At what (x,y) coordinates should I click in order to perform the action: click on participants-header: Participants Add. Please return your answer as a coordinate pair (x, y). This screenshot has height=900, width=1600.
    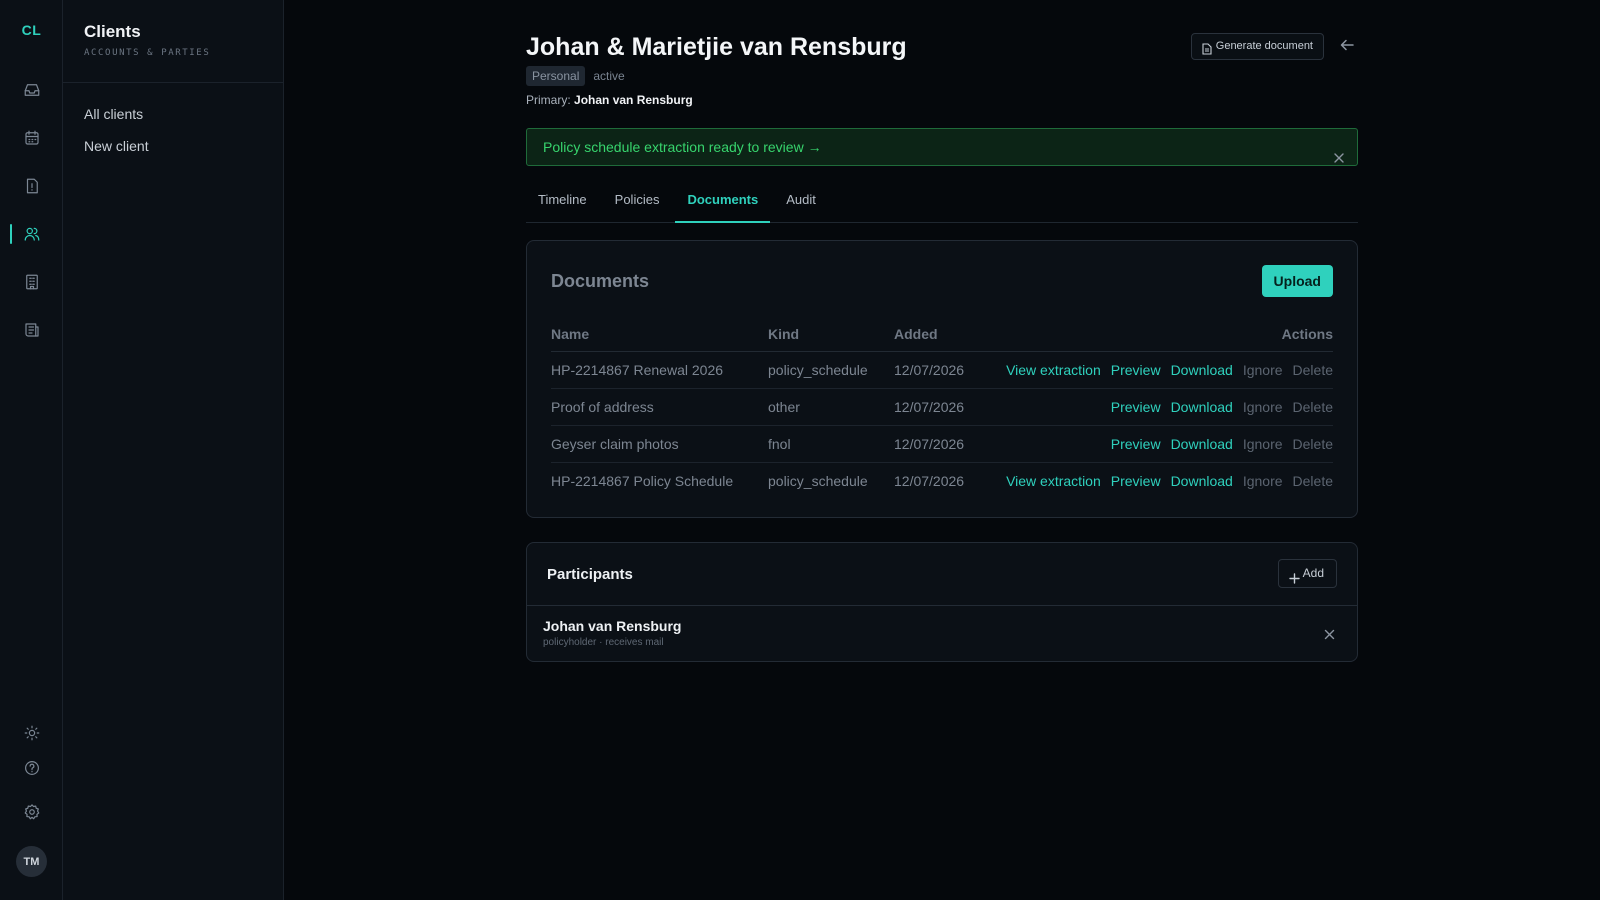
    Looking at the image, I should click on (942, 574).